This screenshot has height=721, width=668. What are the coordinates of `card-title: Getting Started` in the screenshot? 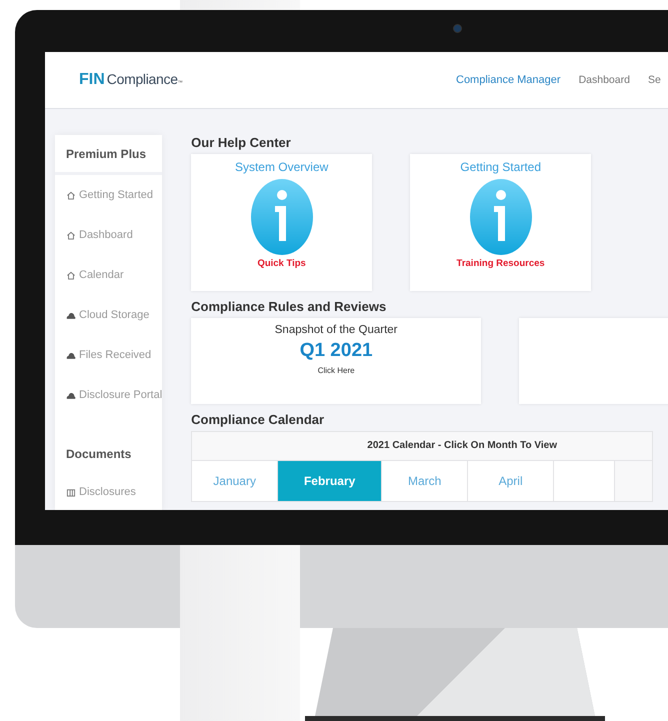 It's located at (500, 167).